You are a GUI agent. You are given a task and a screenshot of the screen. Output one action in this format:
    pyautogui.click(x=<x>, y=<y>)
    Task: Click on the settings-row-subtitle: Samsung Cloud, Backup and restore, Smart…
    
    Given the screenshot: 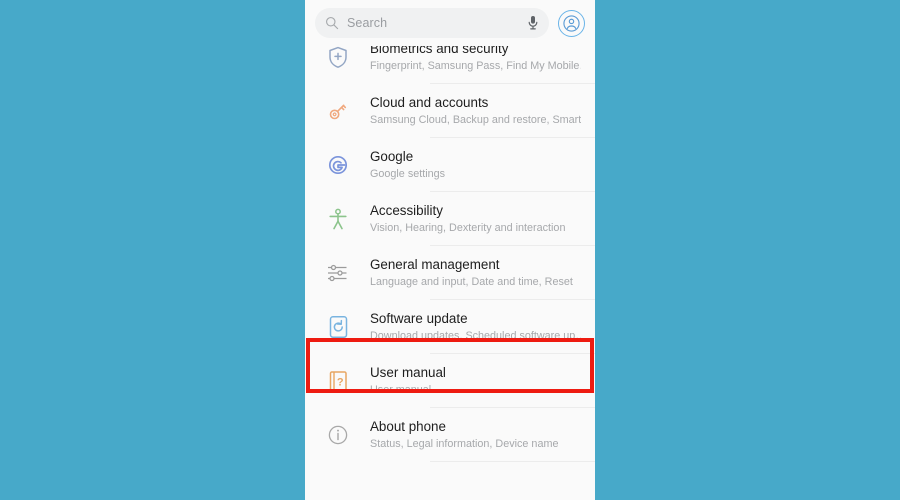 What is the action you would take?
    pyautogui.click(x=475, y=120)
    